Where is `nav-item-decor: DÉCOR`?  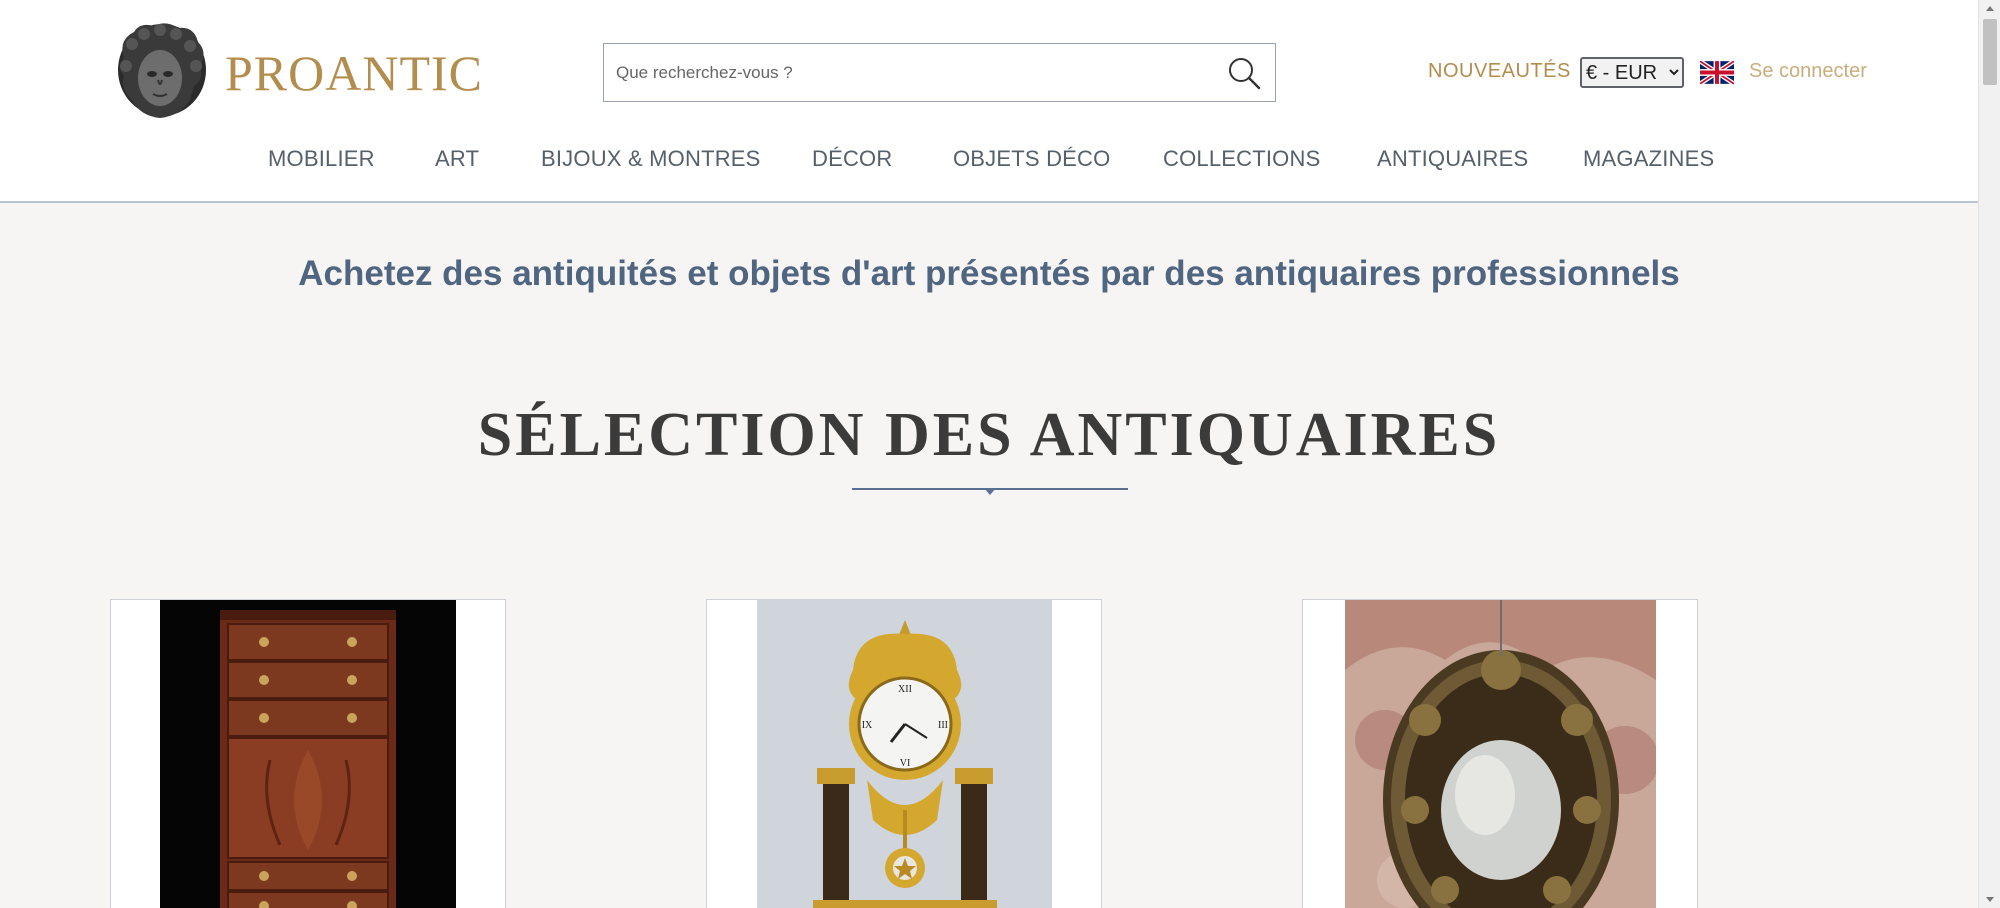
nav-item-decor: DÉCOR is located at coordinates (852, 159).